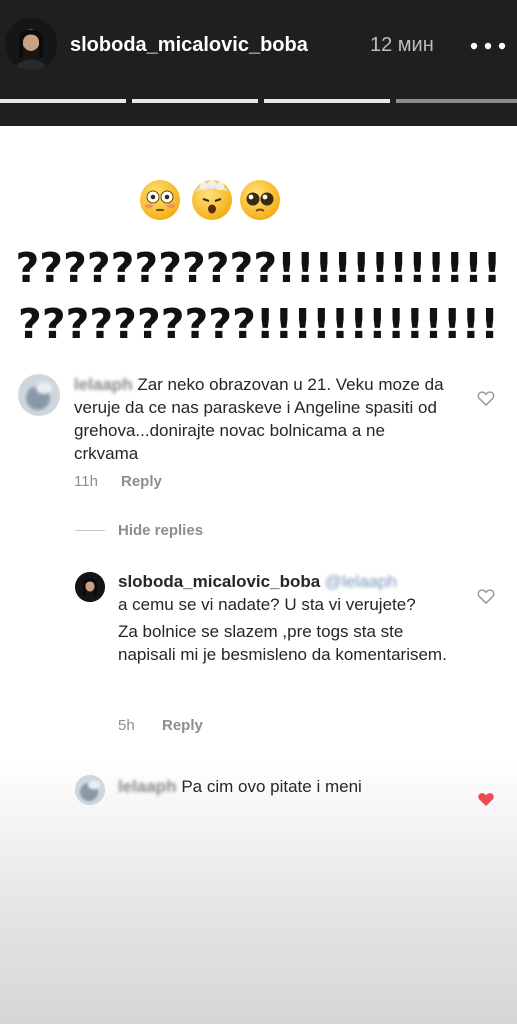 The width and height of the screenshot is (517, 1024). Describe the element at coordinates (160, 530) in the screenshot. I see `hide-replies-button: Hide replies` at that location.